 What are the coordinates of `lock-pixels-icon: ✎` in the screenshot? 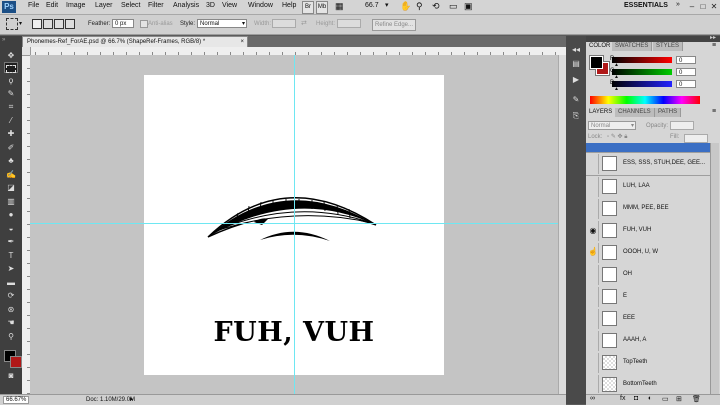 It's located at (613, 137).